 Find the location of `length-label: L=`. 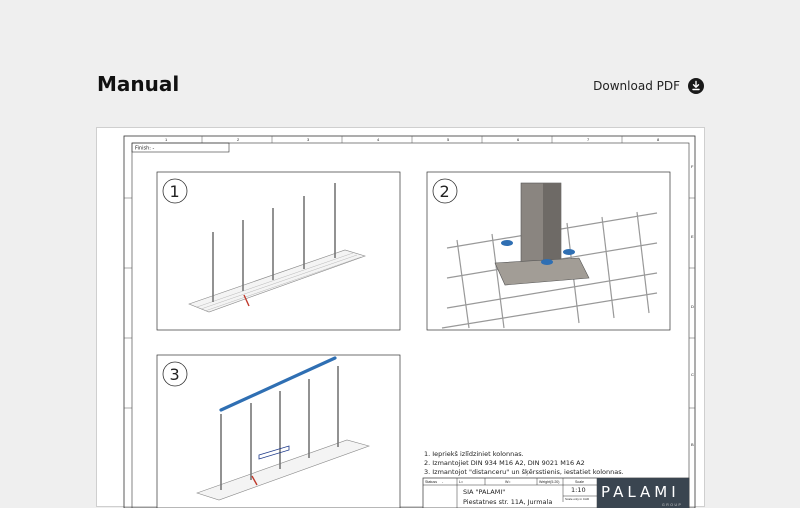

length-label: L= is located at coordinates (461, 482).